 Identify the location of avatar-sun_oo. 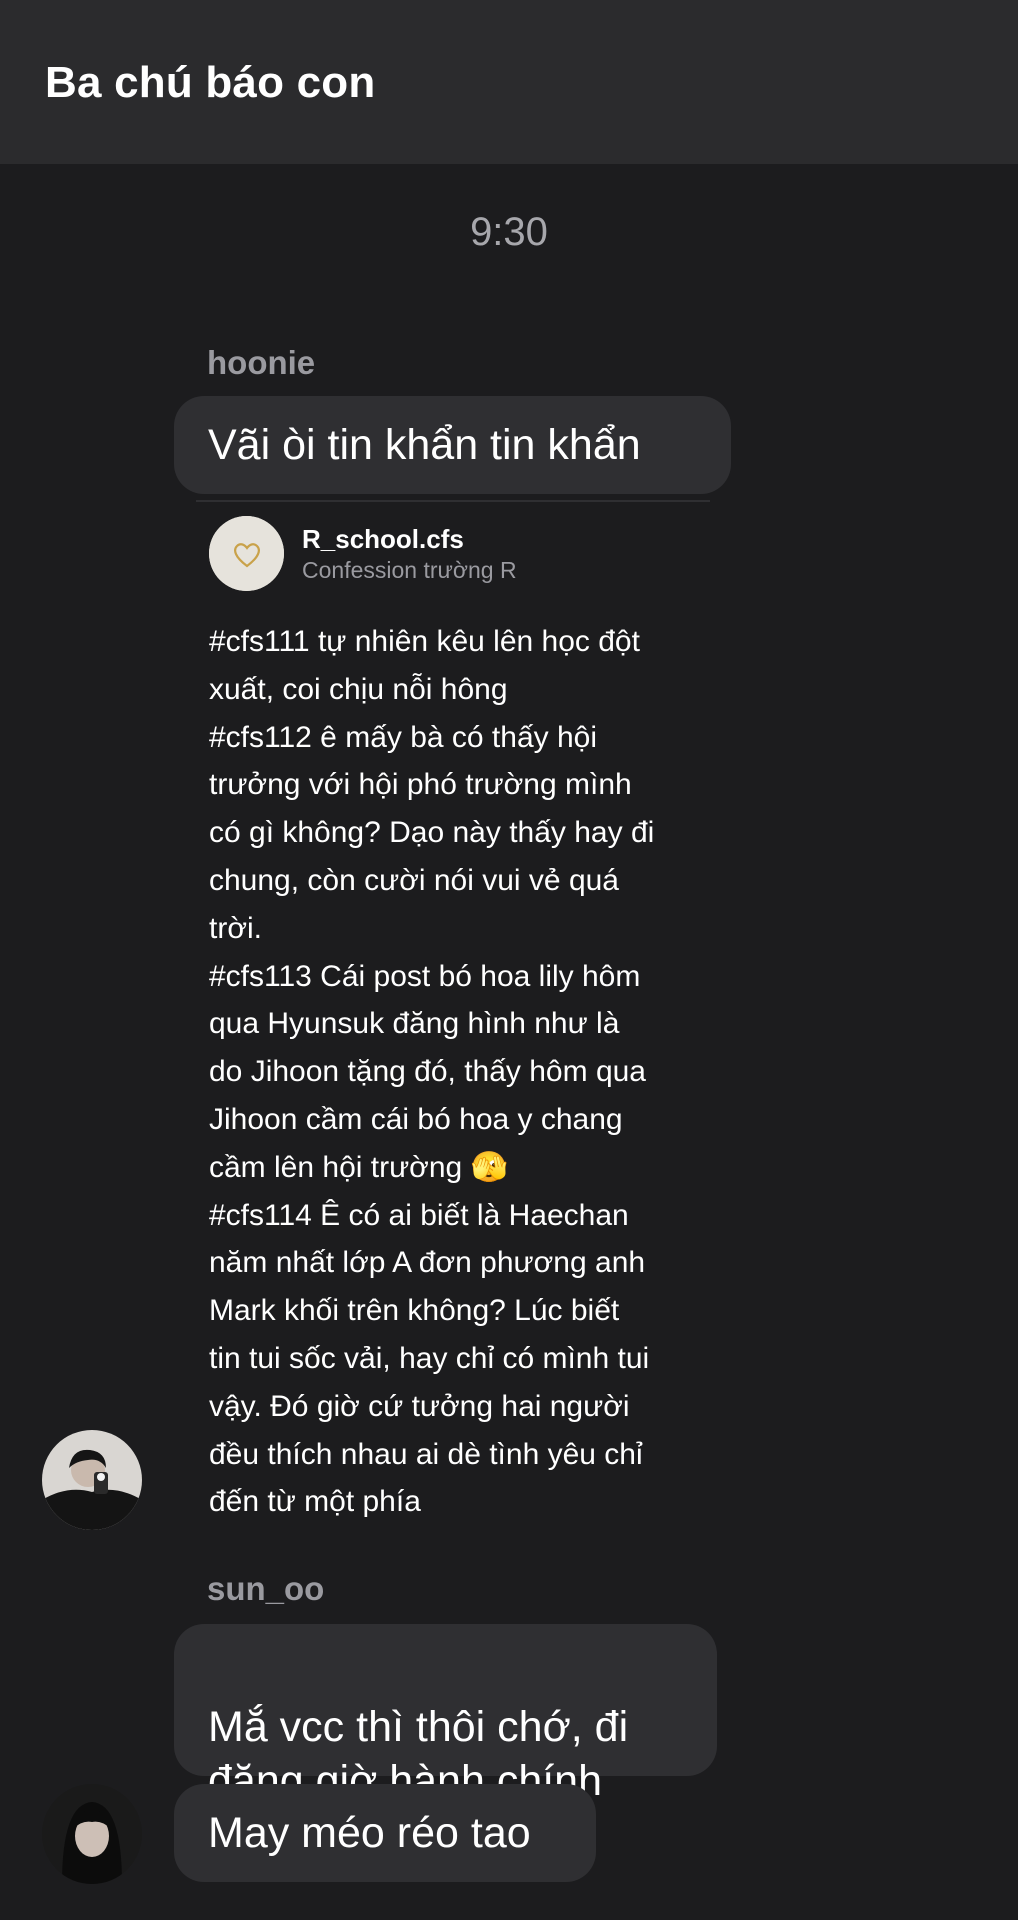
(92, 1834).